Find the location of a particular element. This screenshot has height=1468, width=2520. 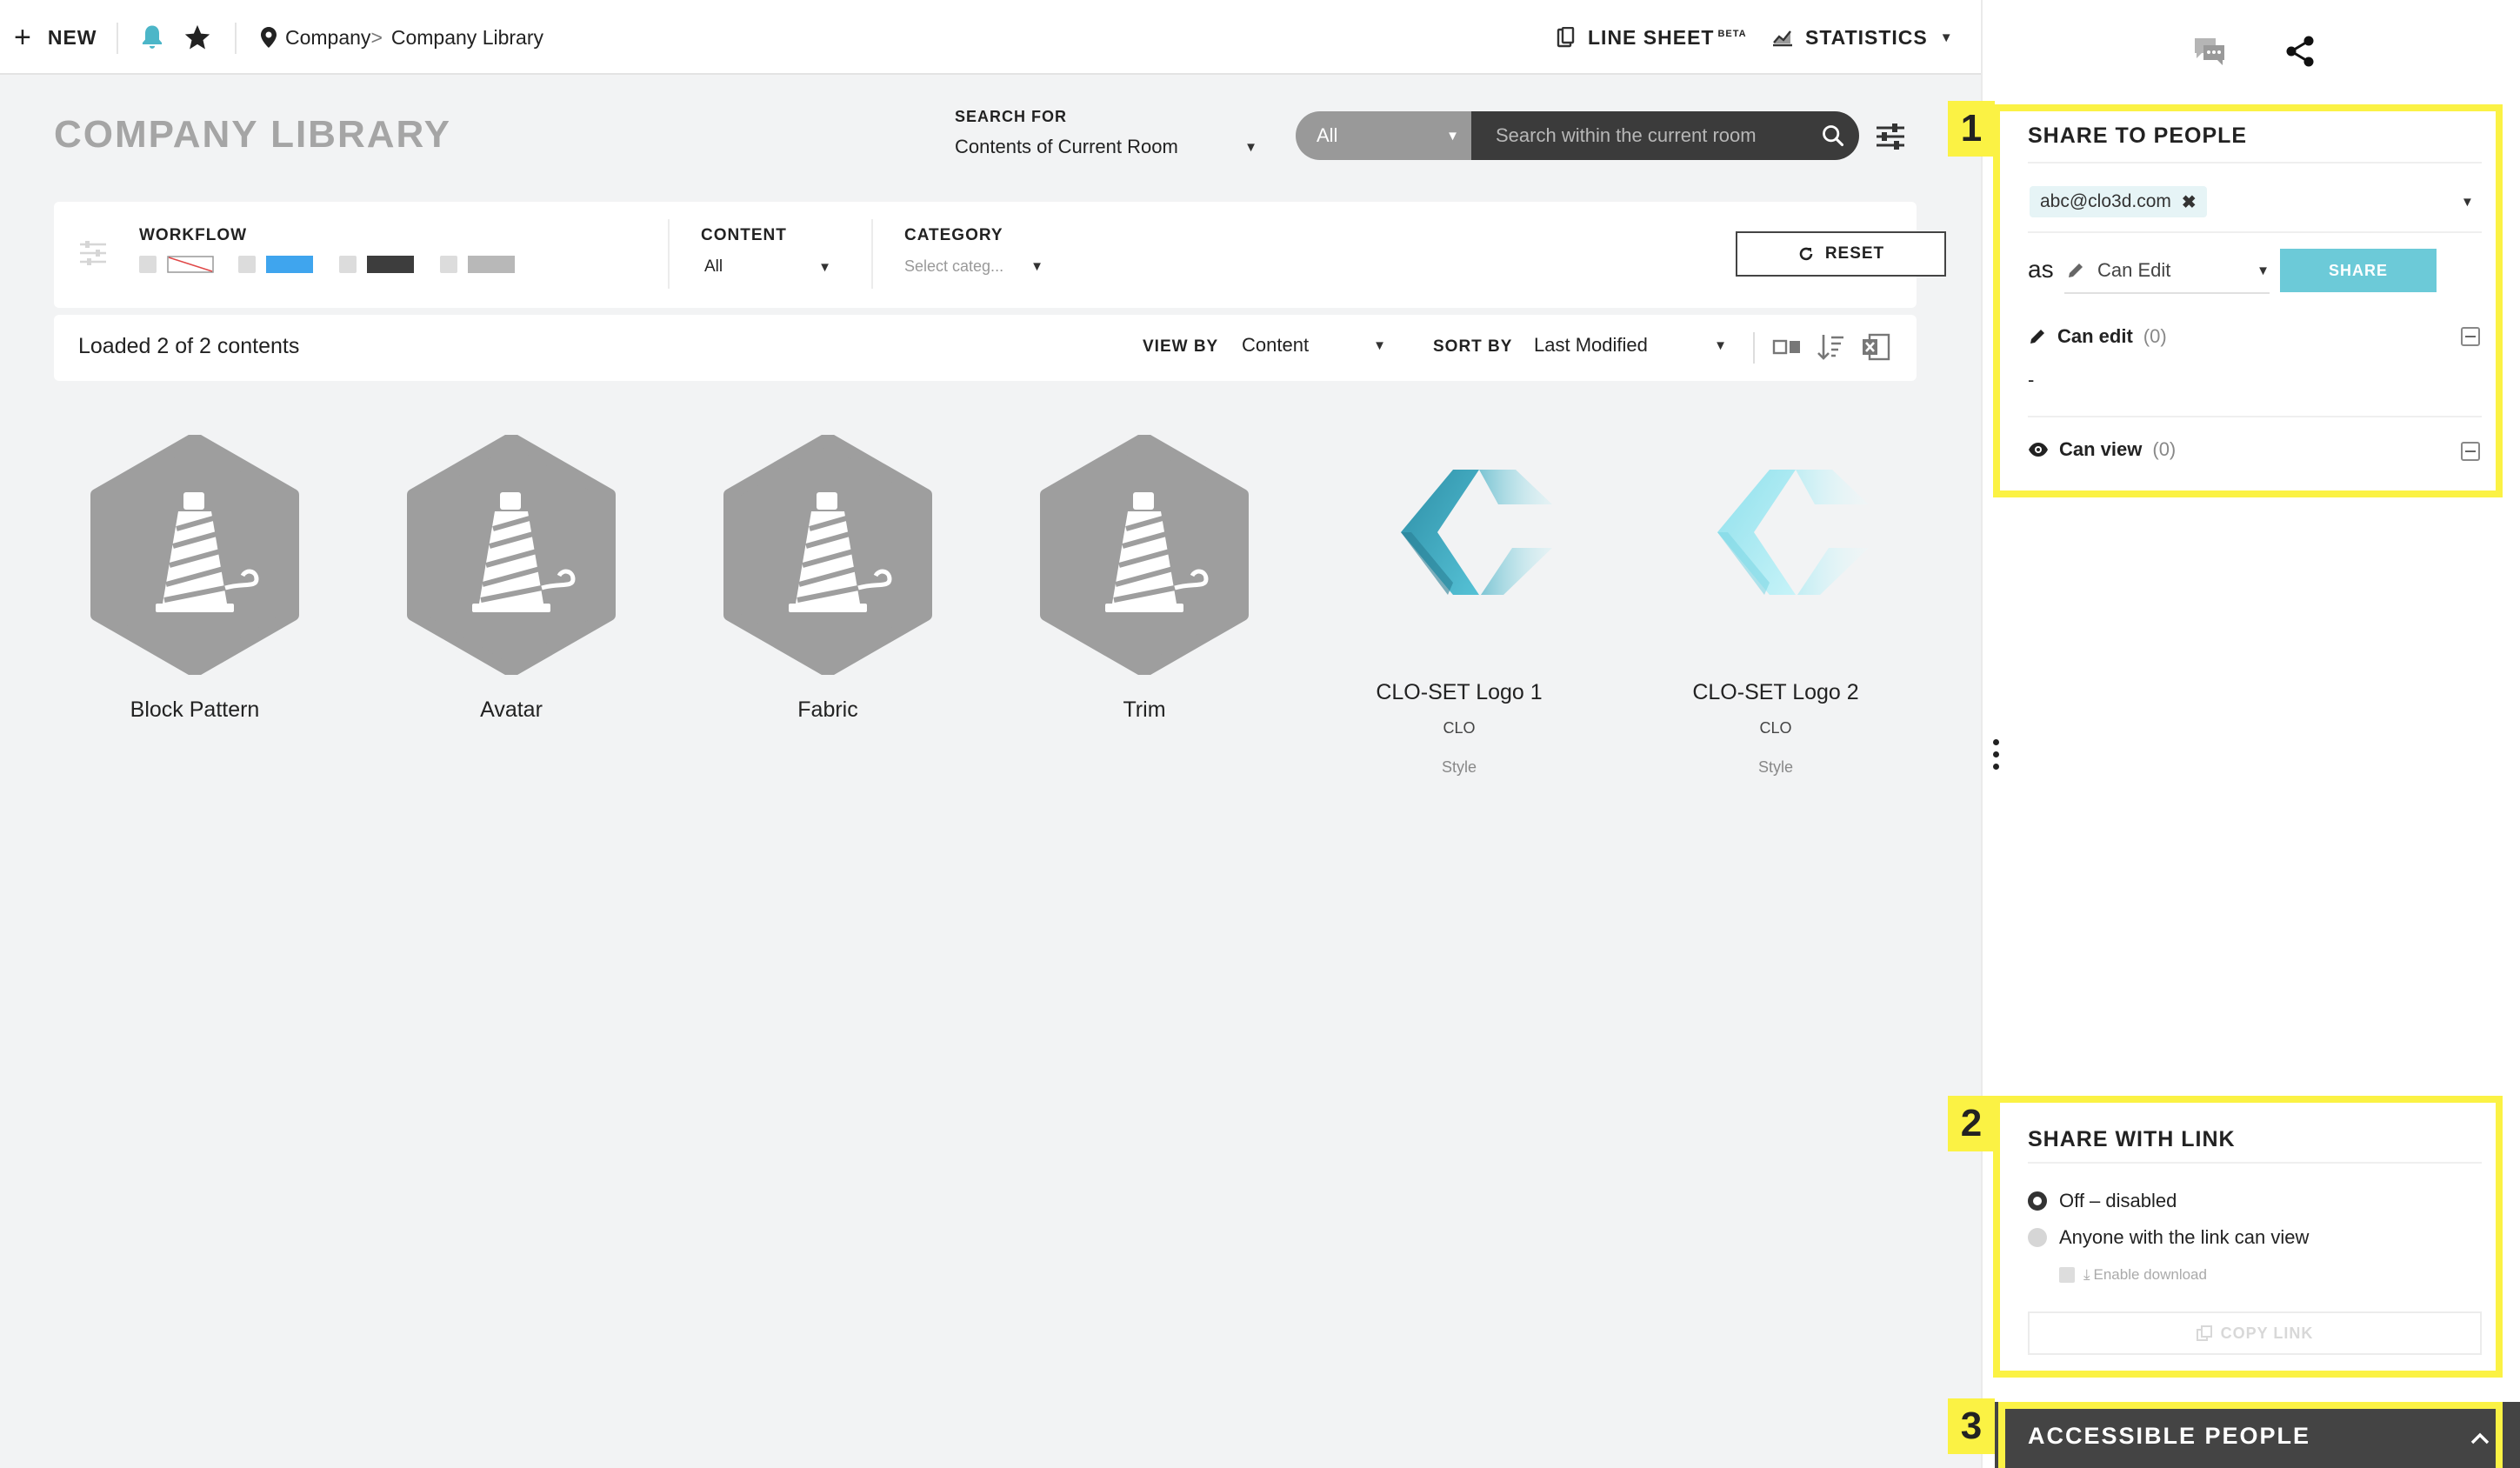

content-card-clo-set-logo-1: CLO-SET Logo 1 CLO Style is located at coordinates (1459, 606).